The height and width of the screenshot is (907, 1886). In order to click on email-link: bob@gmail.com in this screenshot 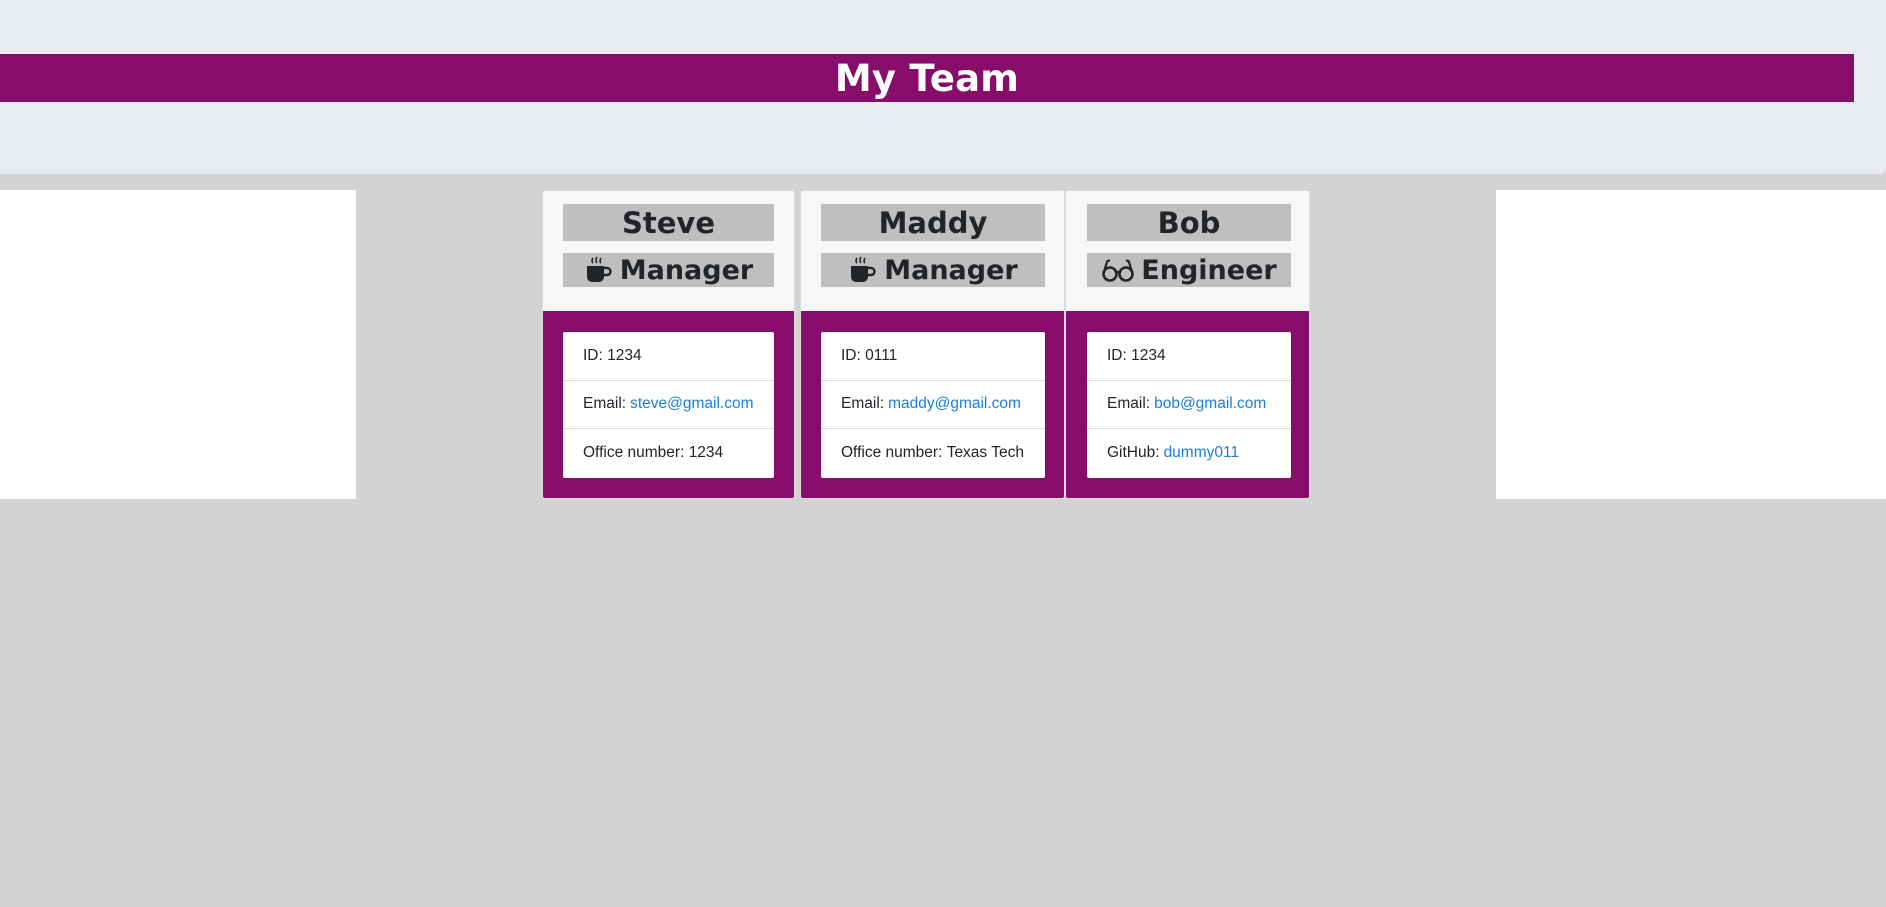, I will do `click(1210, 404)`.